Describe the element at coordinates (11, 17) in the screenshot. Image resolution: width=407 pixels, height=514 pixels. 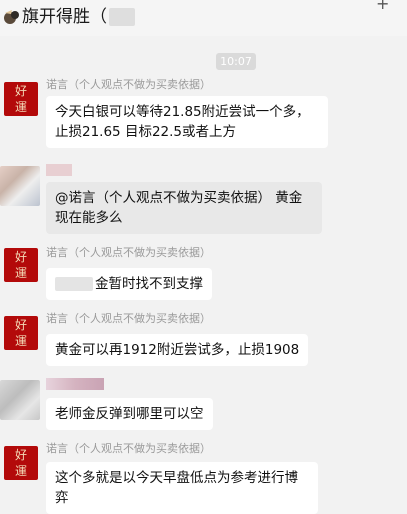
I see `team-mascot-icon` at that location.